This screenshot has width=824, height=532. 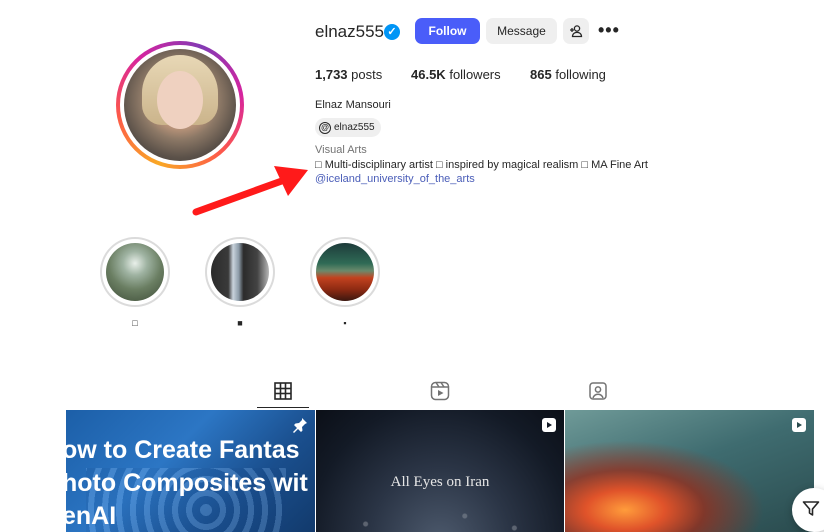 I want to click on active-tab-indicator, so click(x=283, y=407).